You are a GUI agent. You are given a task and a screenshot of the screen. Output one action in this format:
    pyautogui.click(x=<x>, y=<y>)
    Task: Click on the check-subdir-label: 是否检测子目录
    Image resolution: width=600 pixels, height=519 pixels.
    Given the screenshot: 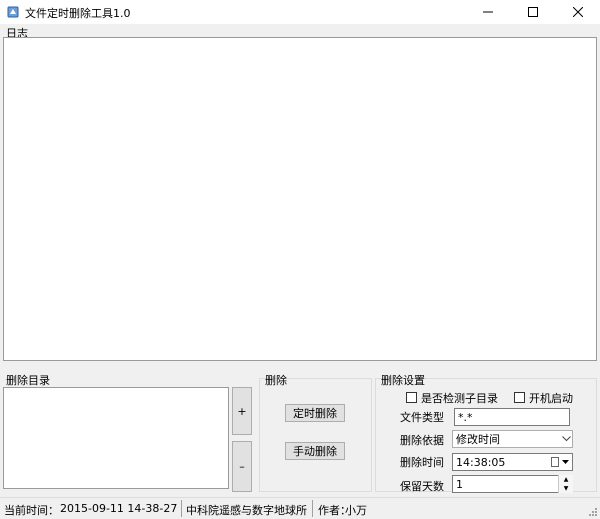 What is the action you would take?
    pyautogui.click(x=459, y=398)
    